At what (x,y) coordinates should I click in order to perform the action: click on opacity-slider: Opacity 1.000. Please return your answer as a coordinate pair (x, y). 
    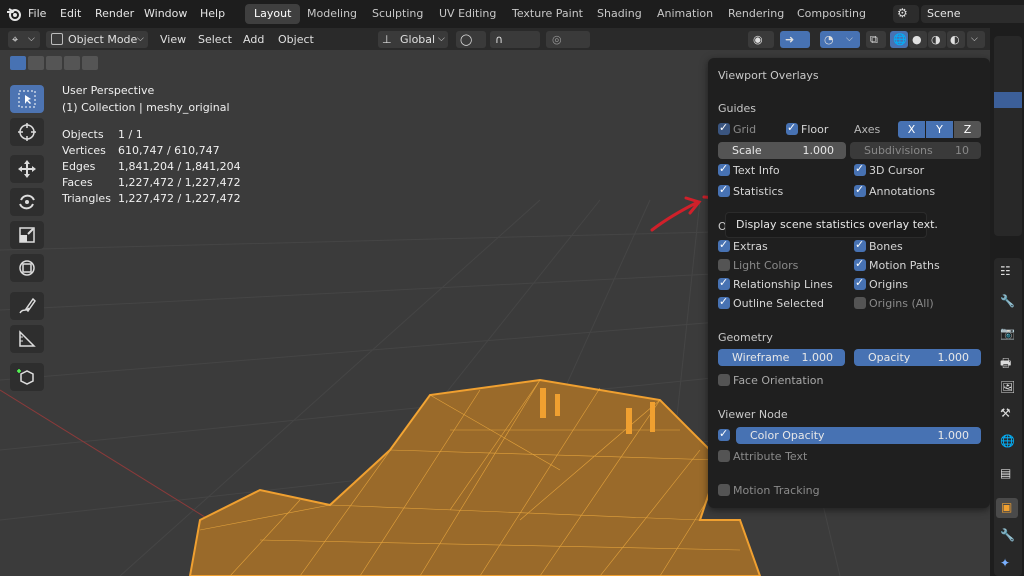
    Looking at the image, I should click on (917, 357).